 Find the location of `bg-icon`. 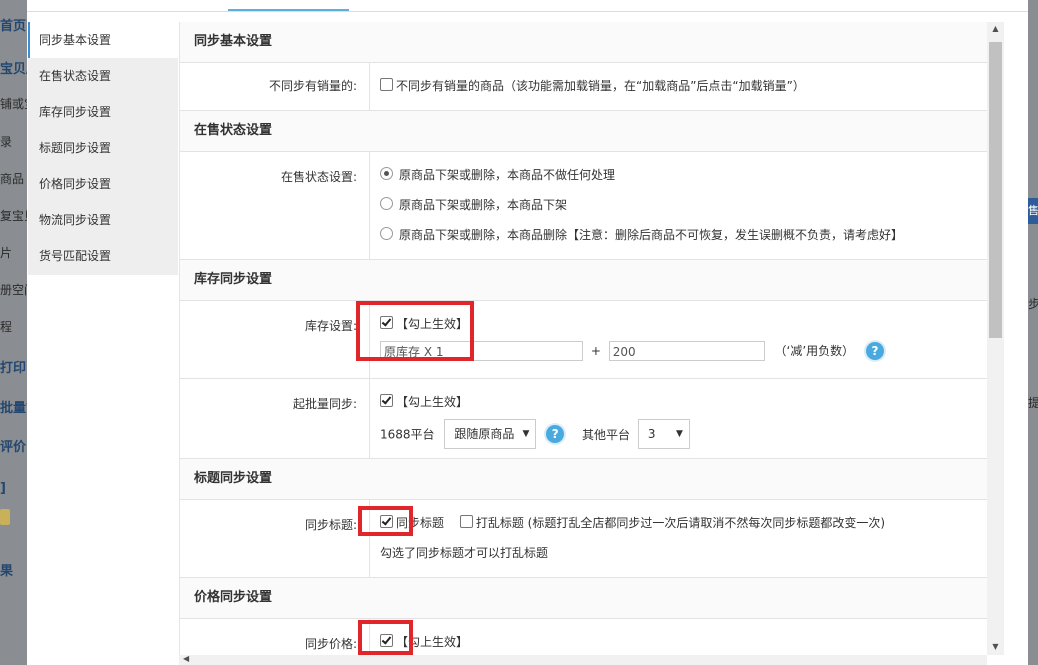

bg-icon is located at coordinates (5, 517).